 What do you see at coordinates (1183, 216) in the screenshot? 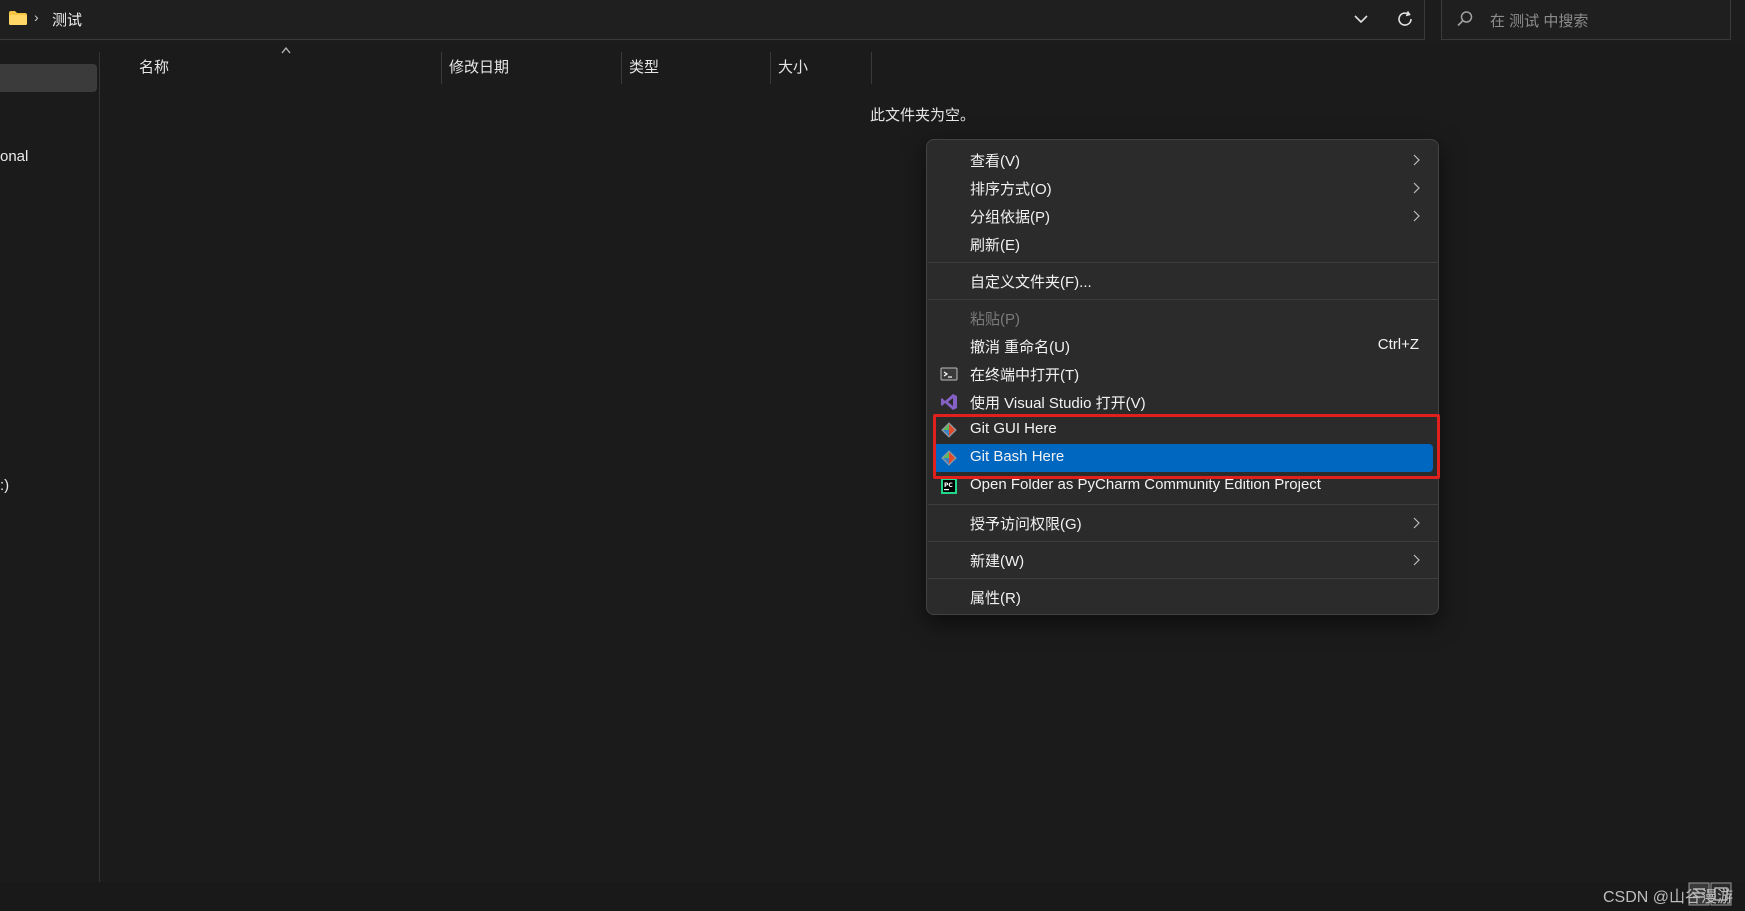
I see `menu-item-group-by: 分组依据(P)` at bounding box center [1183, 216].